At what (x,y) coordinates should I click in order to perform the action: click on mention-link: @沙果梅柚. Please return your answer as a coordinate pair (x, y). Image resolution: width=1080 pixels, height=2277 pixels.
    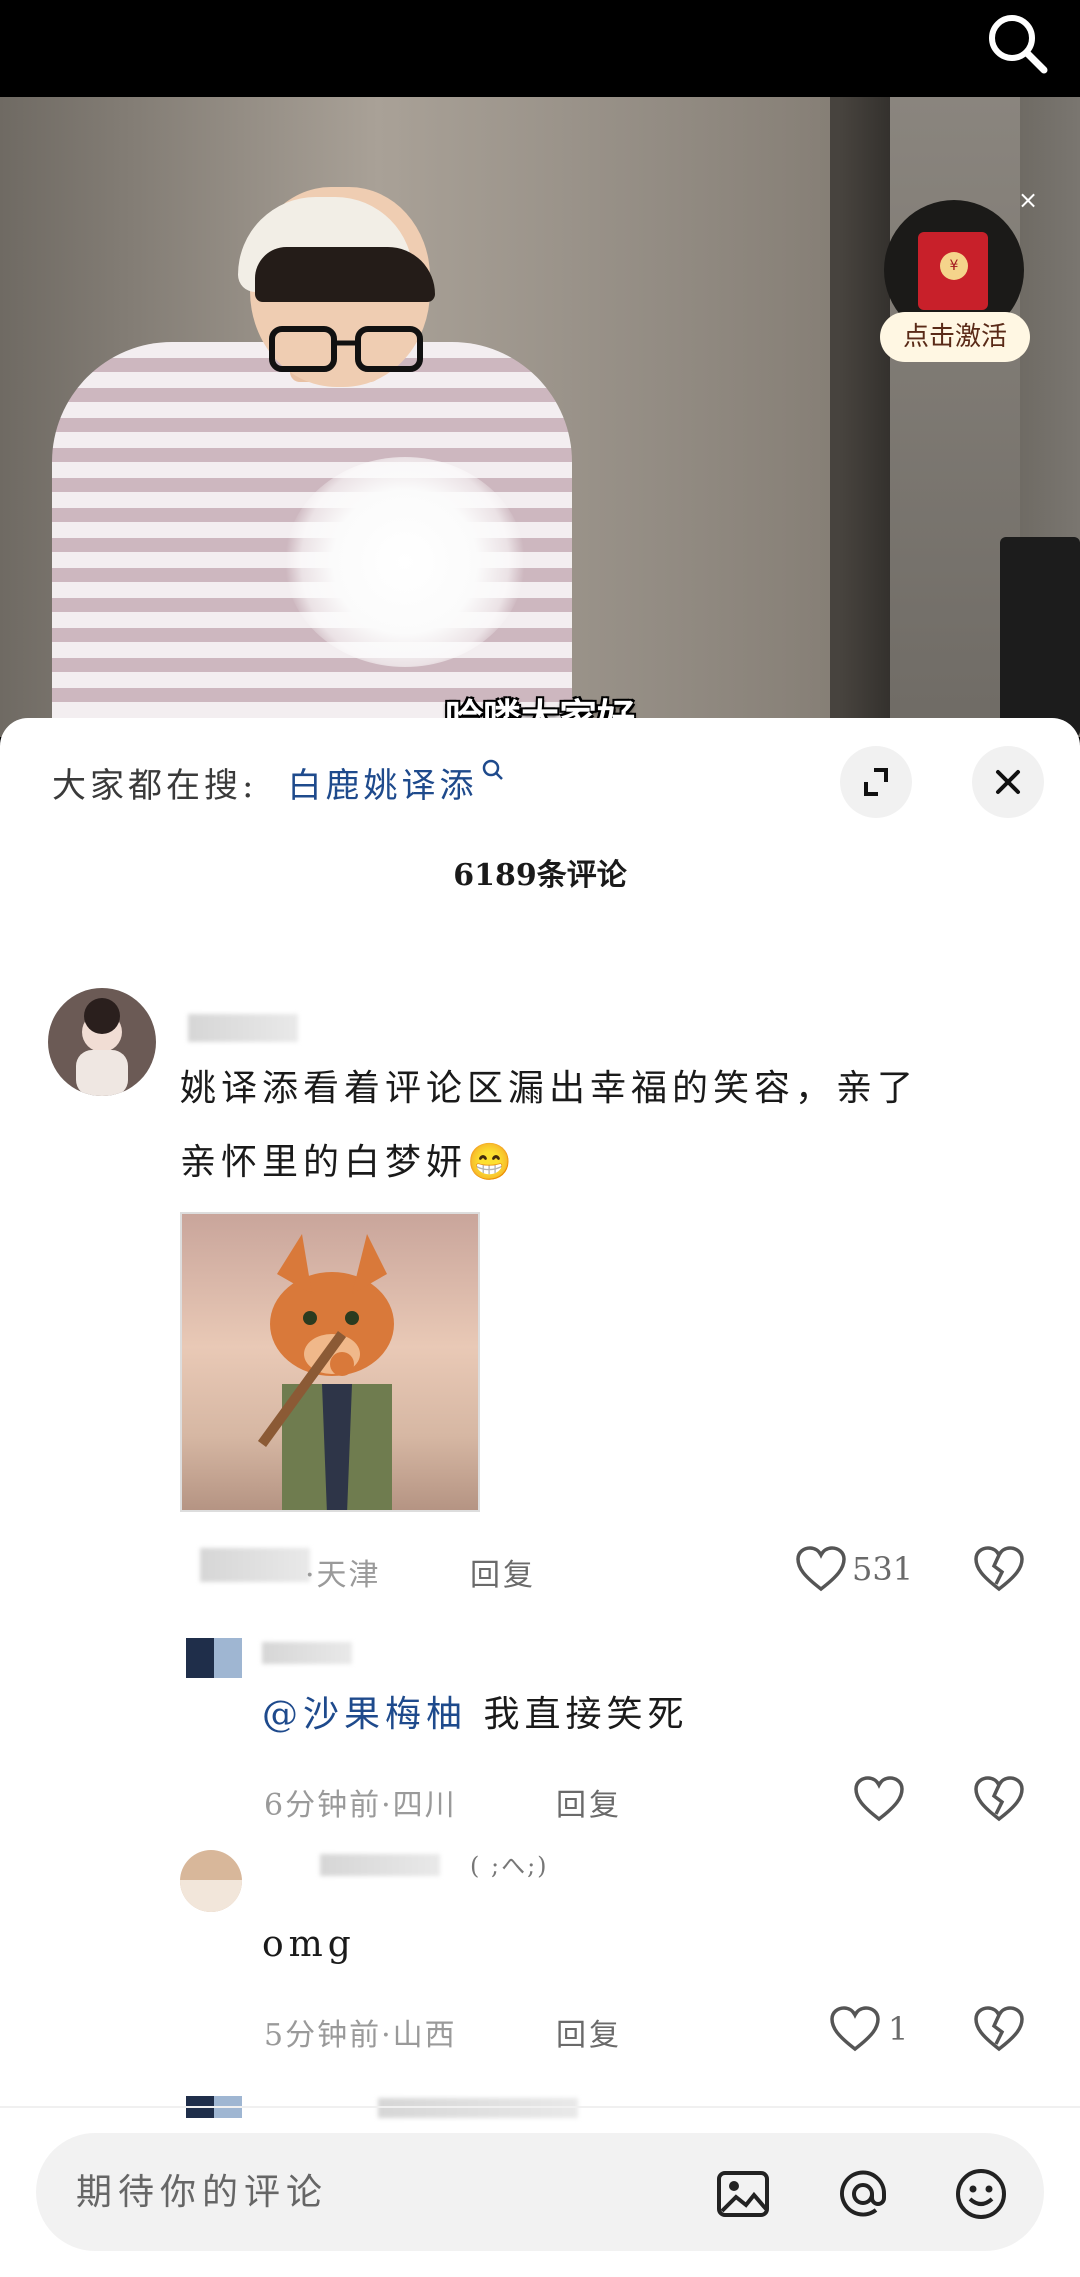
    Looking at the image, I should click on (364, 1714).